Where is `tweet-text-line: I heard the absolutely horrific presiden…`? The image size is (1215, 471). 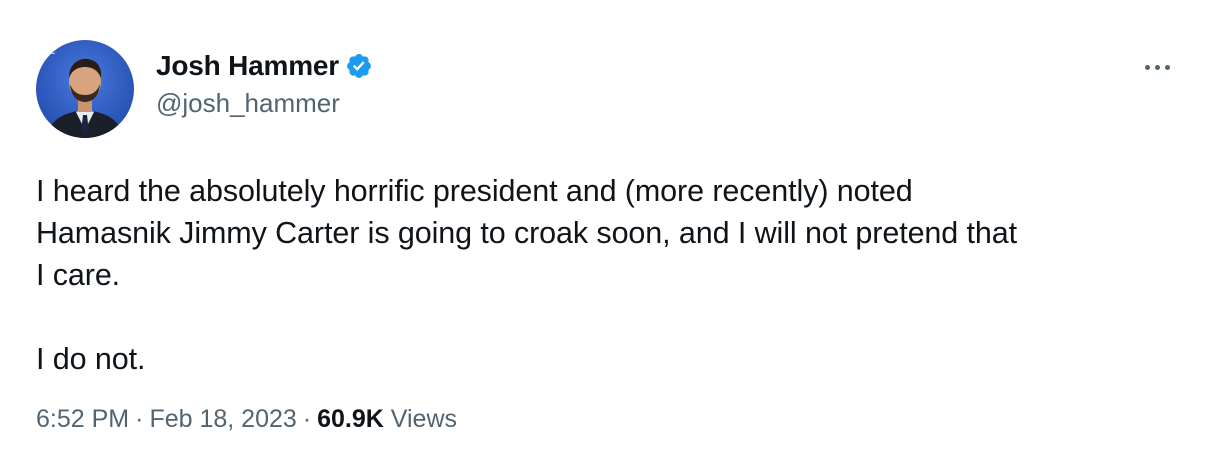 tweet-text-line: I heard the absolutely horrific presiden… is located at coordinates (474, 191).